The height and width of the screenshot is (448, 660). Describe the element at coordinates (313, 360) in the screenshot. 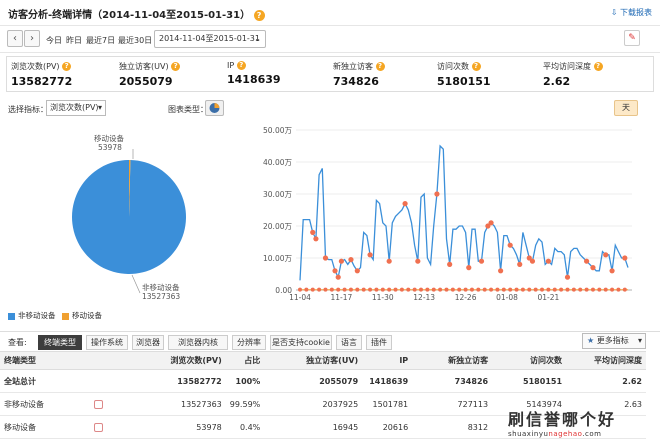

I see `col-header-uv: 独立访客(UV)` at that location.